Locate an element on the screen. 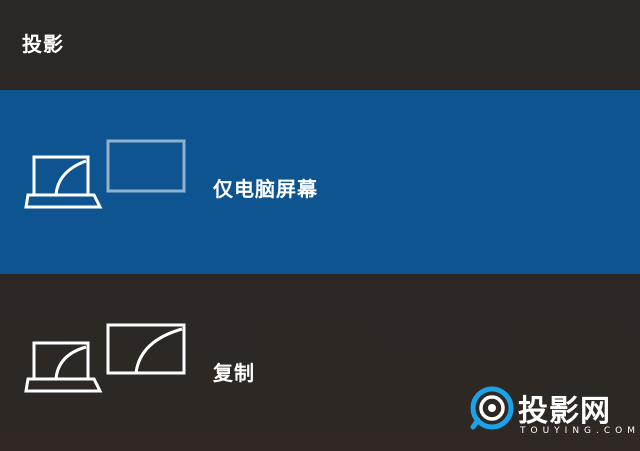 The width and height of the screenshot is (640, 451). duplicate-icon is located at coordinates (105, 358).